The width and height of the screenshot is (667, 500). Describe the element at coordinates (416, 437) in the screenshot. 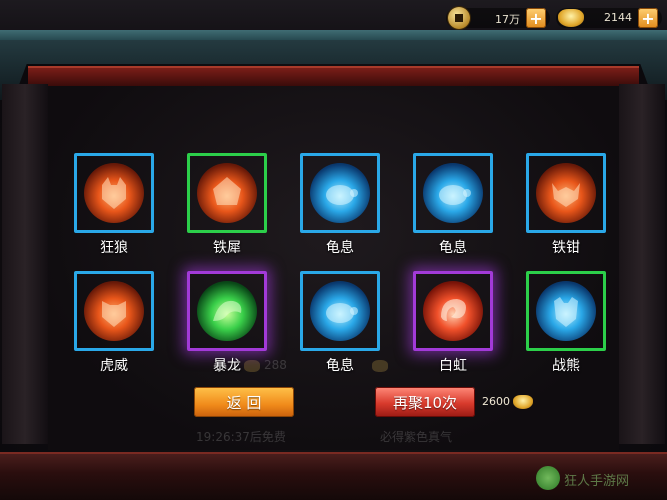

I see `ghost-hint: 必得紫色真气` at that location.